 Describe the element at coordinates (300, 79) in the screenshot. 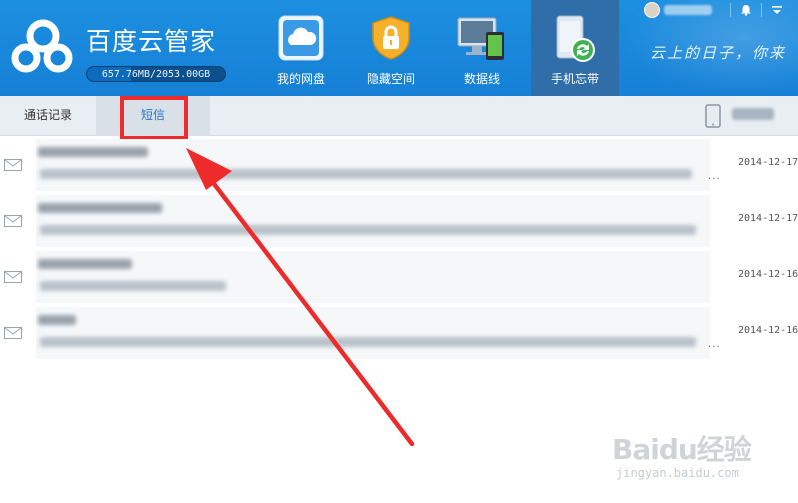

I see `nav-my-drive-label: 我的网盘` at that location.